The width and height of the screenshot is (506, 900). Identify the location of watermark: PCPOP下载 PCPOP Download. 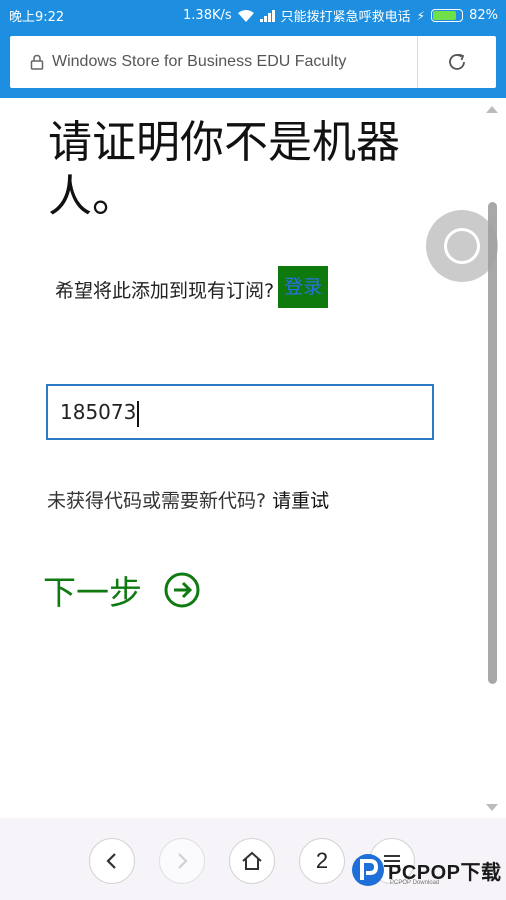
(426, 870).